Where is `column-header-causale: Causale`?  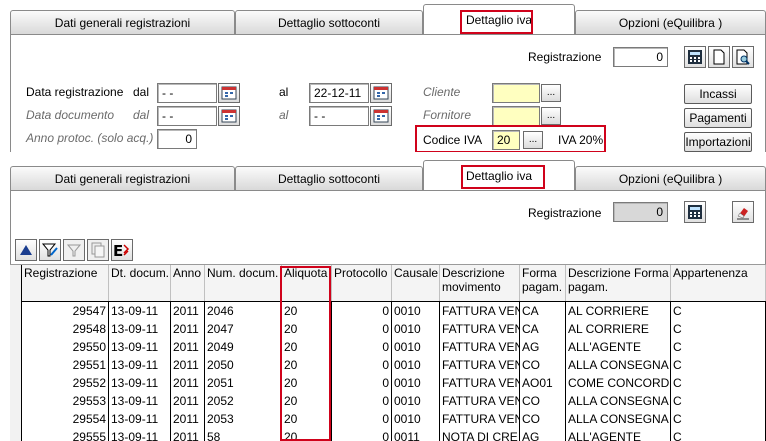
column-header-causale: Causale is located at coordinates (416, 283).